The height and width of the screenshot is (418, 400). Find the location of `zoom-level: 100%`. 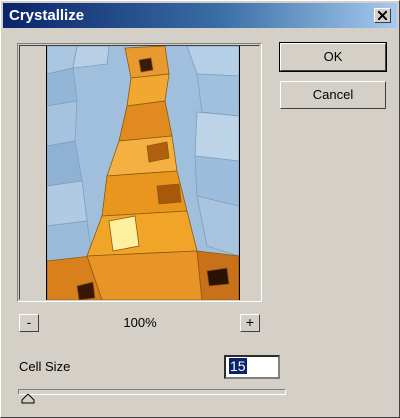

zoom-level: 100% is located at coordinates (140, 322).